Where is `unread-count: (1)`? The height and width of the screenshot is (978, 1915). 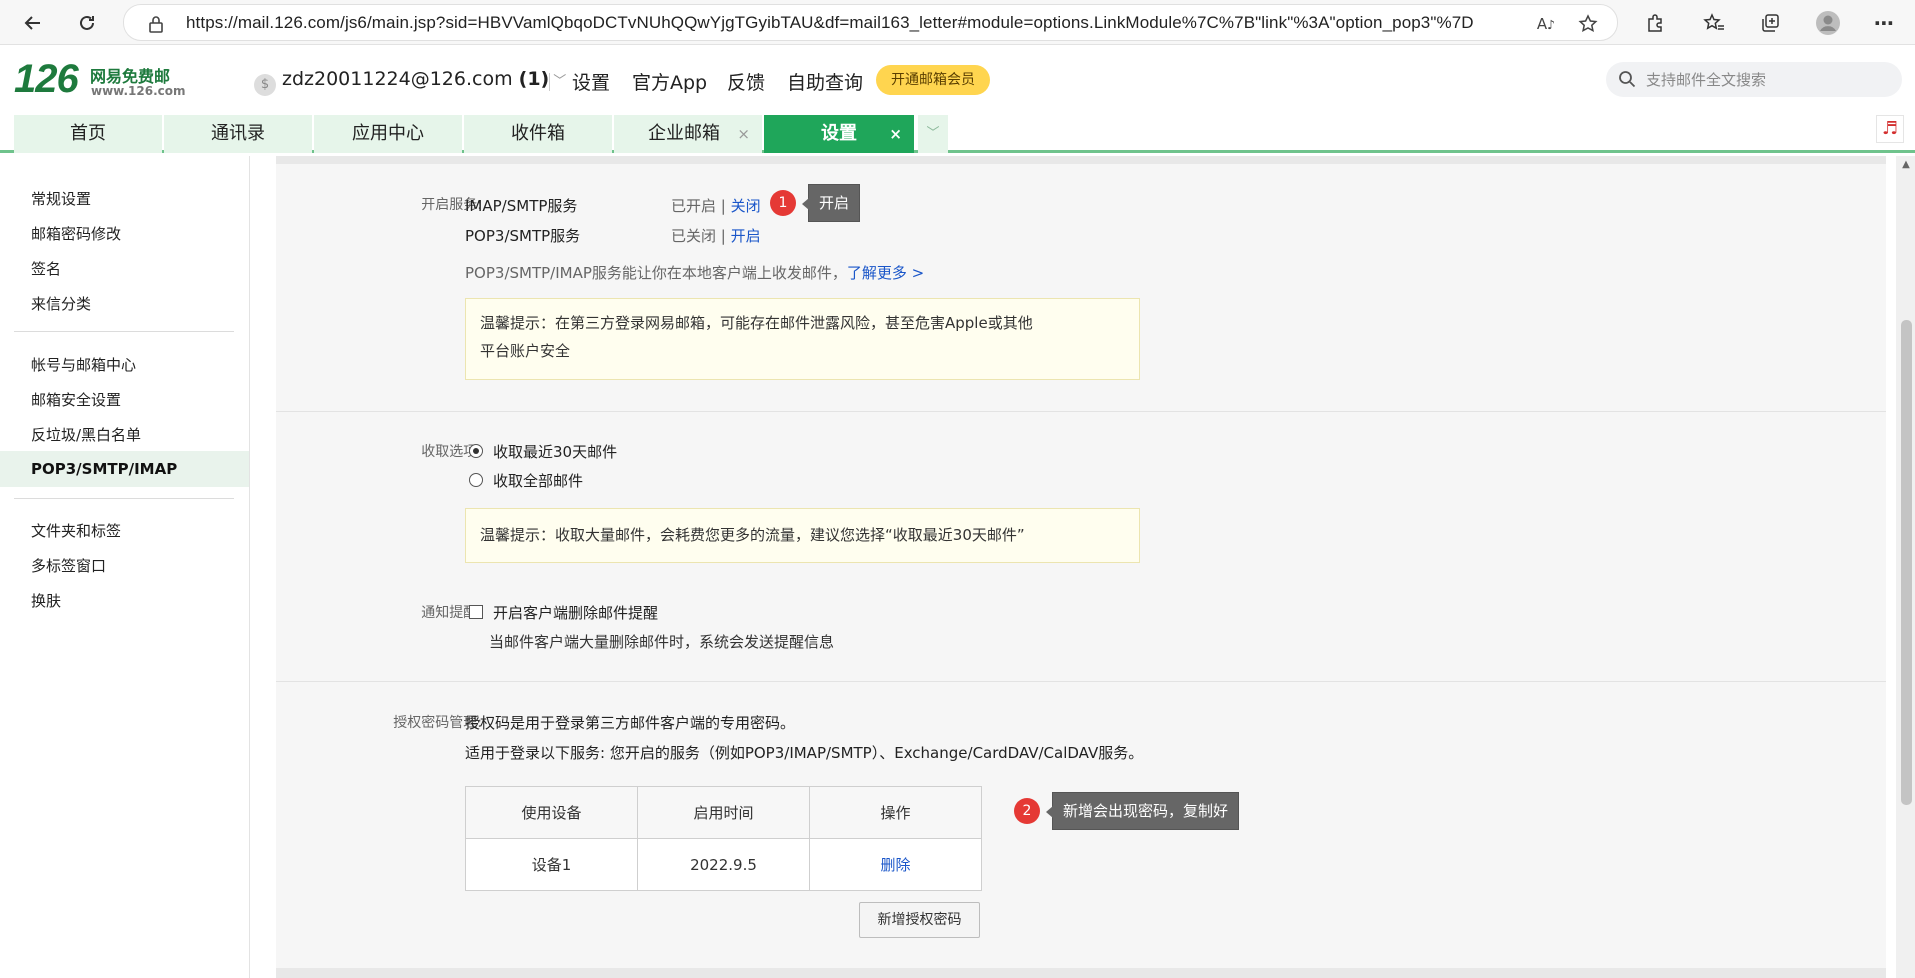
unread-count: (1) is located at coordinates (534, 79).